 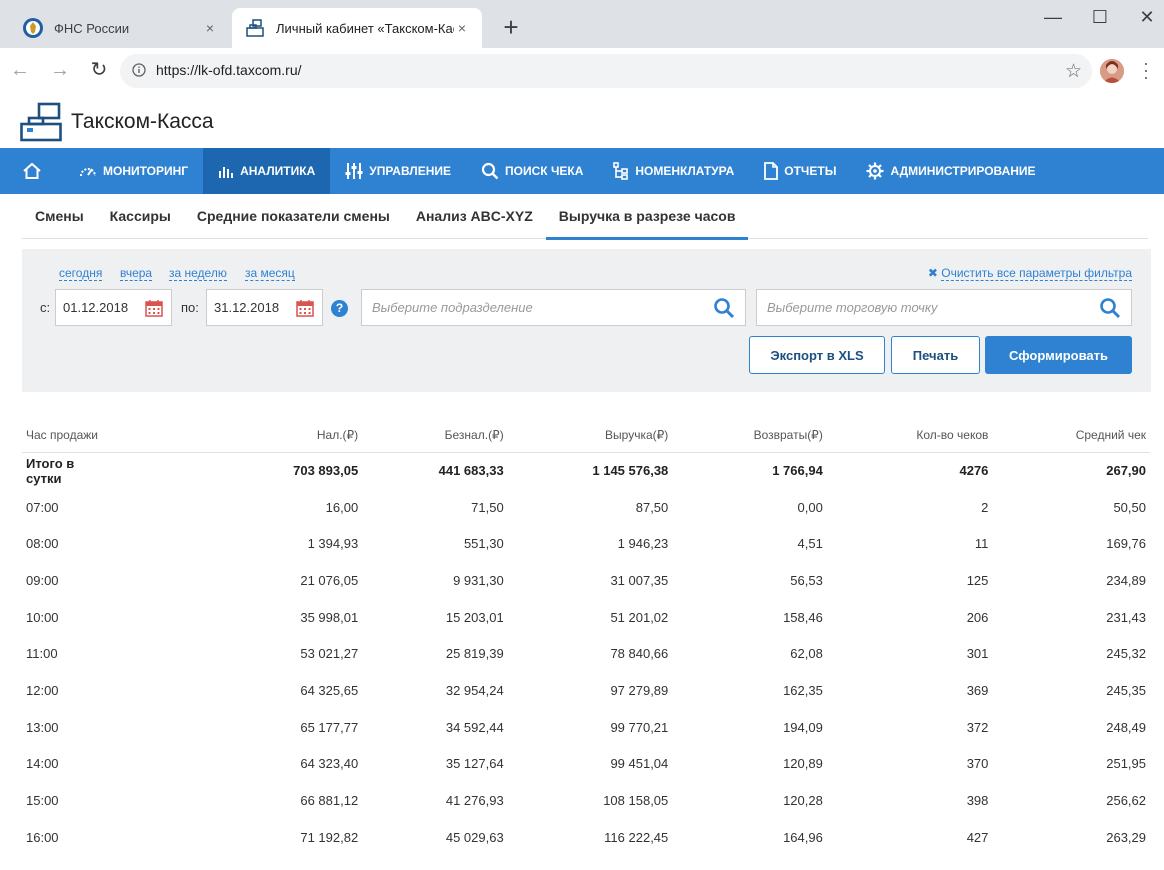 What do you see at coordinates (1069, 435) in the screenshot?
I see `column-header: Средний чек` at bounding box center [1069, 435].